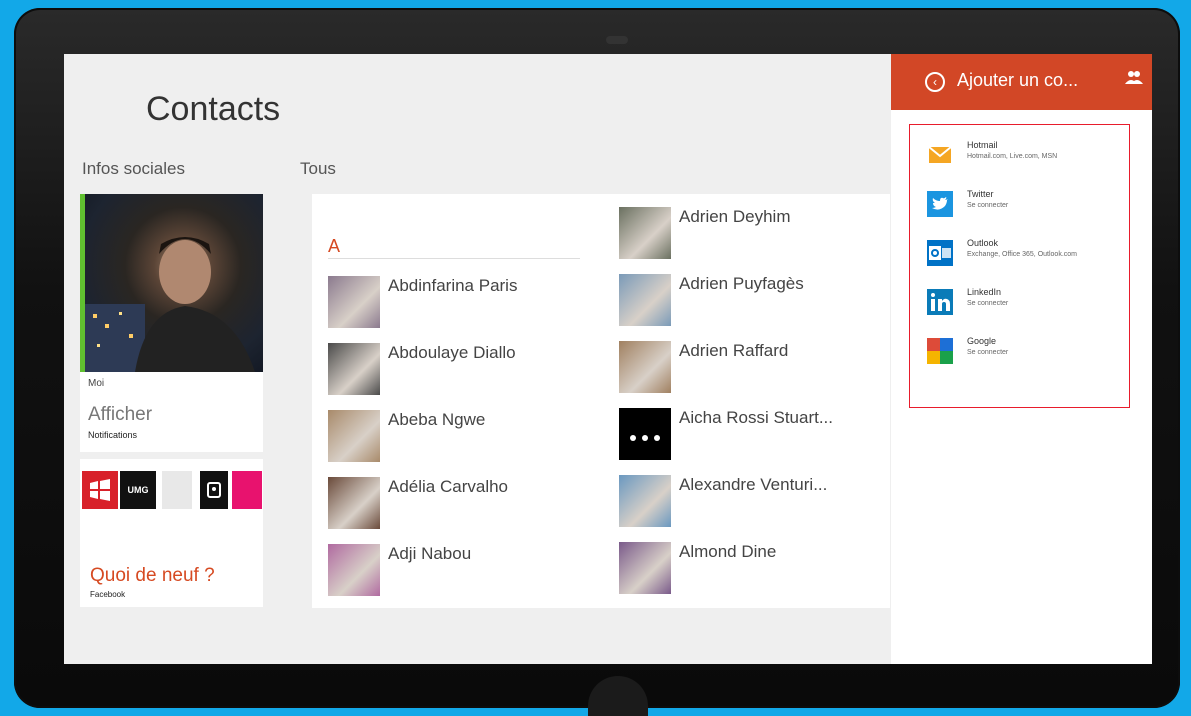 This screenshot has height=716, width=1191. What do you see at coordinates (247, 490) in the screenshot?
I see `magenta-logo-icon` at bounding box center [247, 490].